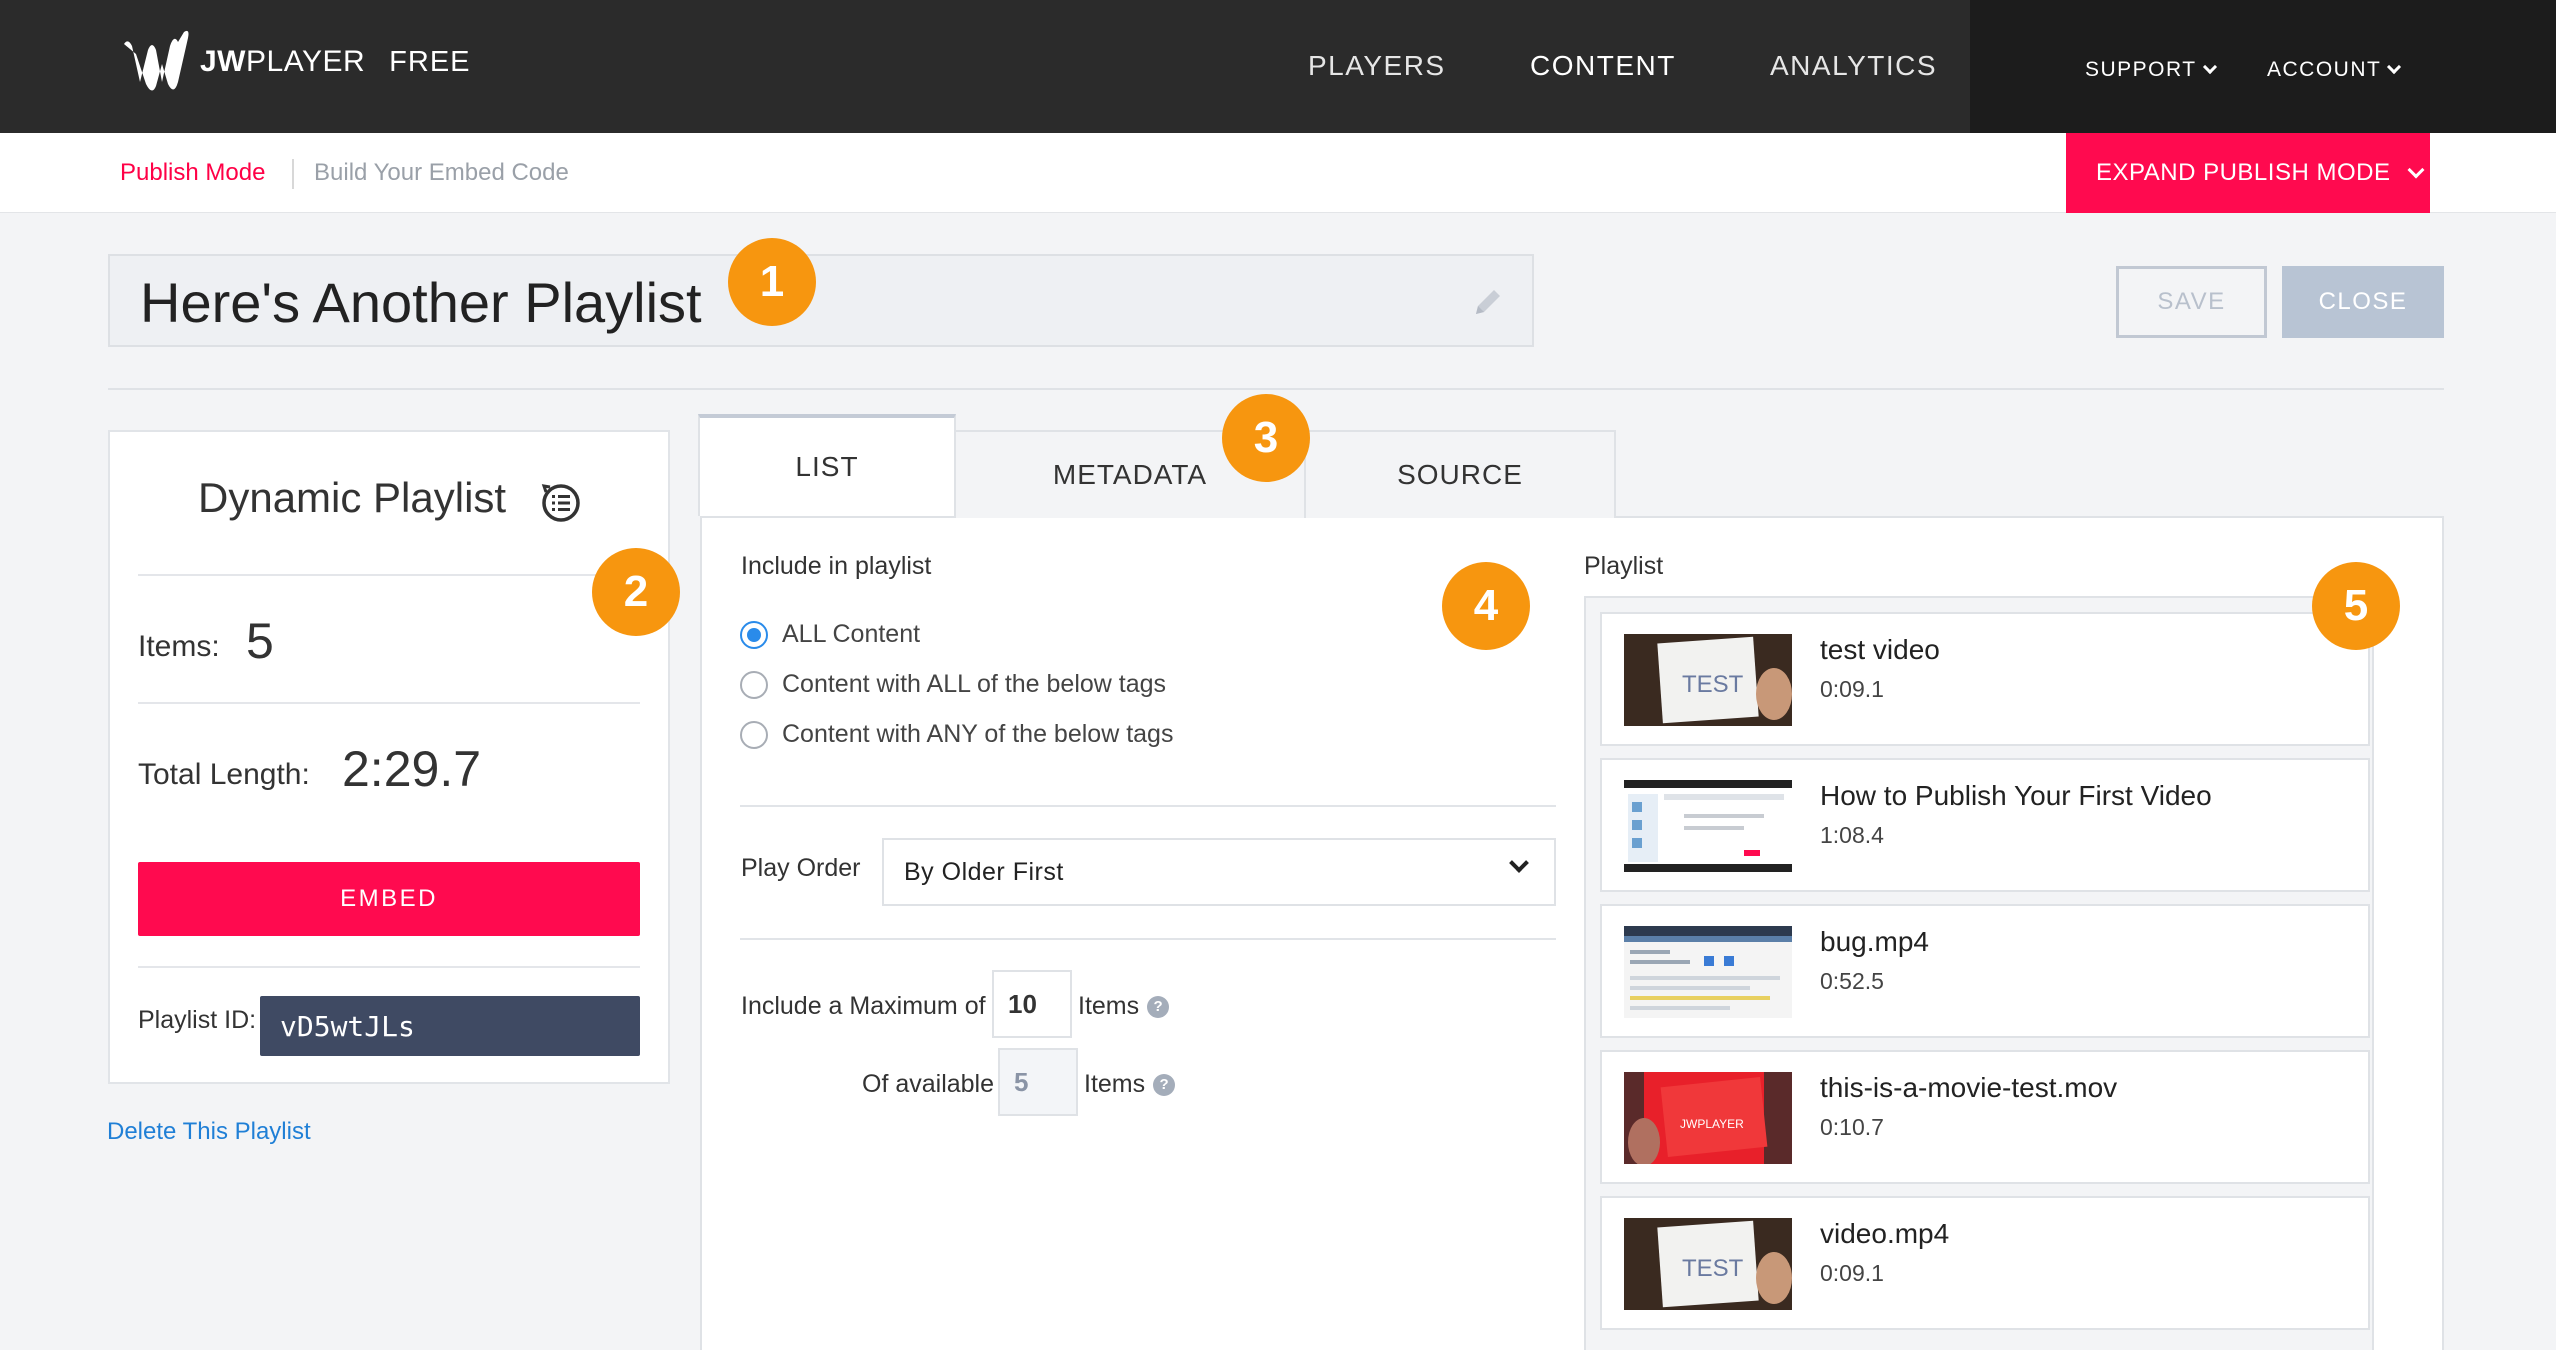 Image resolution: width=2556 pixels, height=1350 pixels. I want to click on available-items-input: 5, so click(1038, 1082).